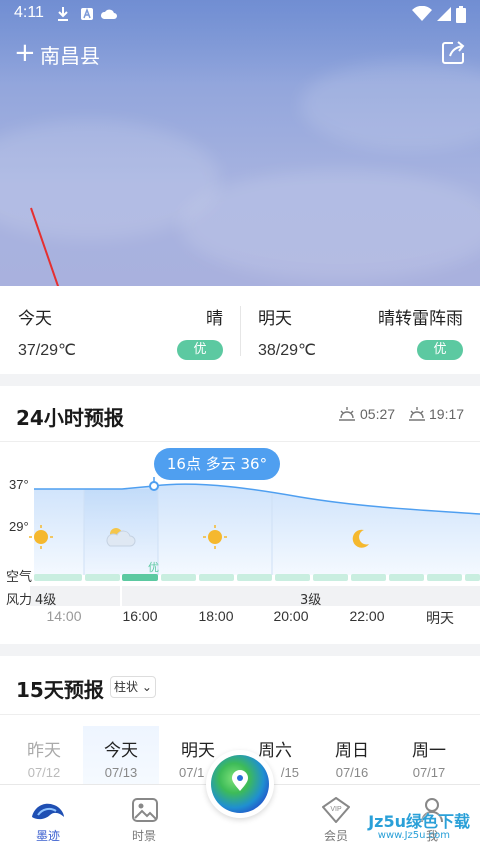  I want to click on time-tick: 20:00, so click(291, 616).